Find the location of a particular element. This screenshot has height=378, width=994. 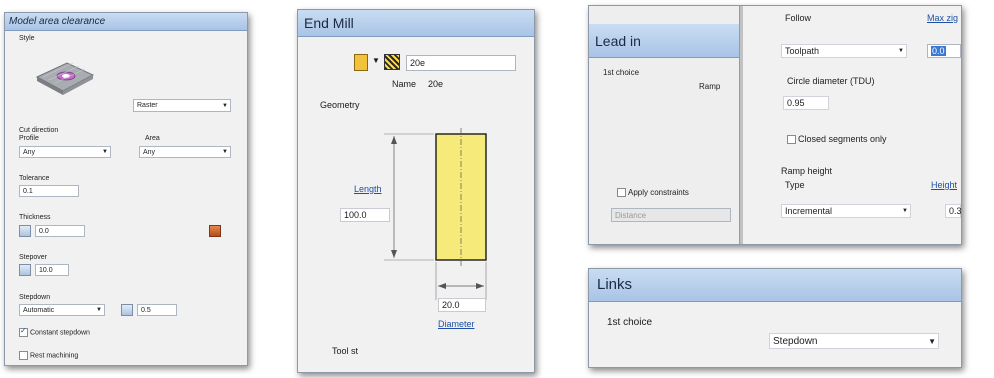

follow-select-value: Toolpath is located at coordinates (802, 51).